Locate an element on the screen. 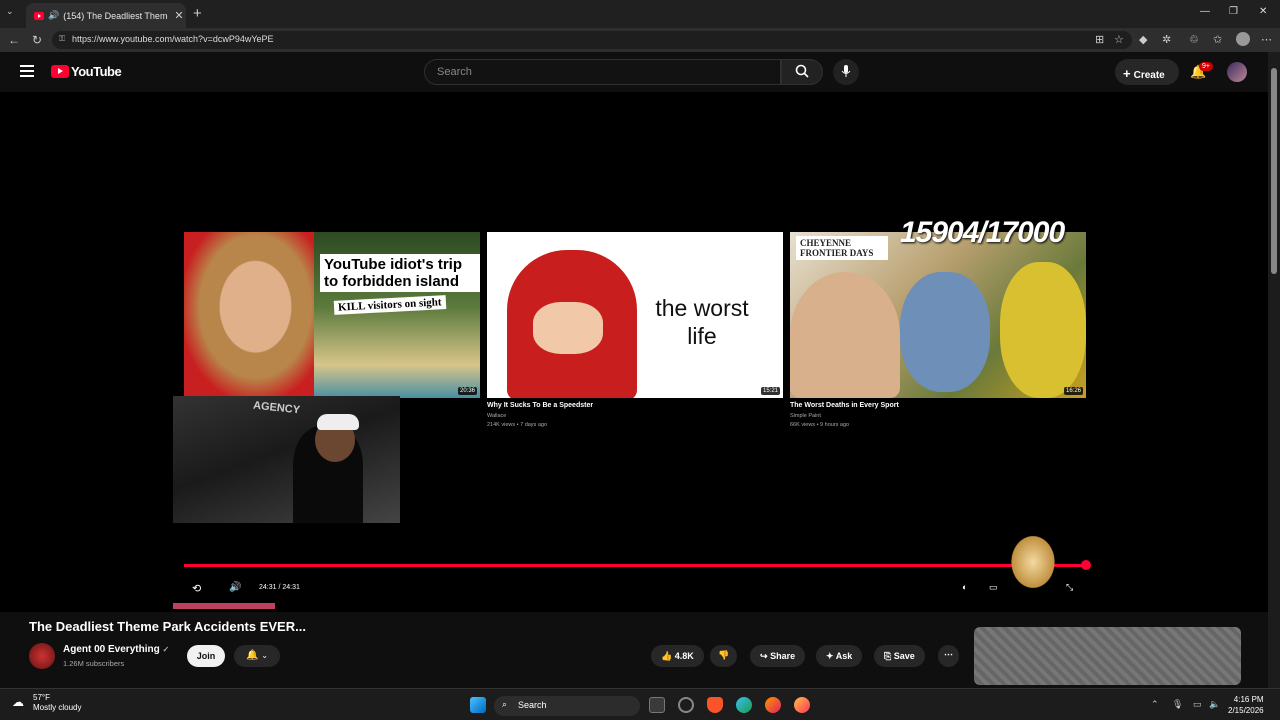  app-icon-circle is located at coordinates (686, 705).